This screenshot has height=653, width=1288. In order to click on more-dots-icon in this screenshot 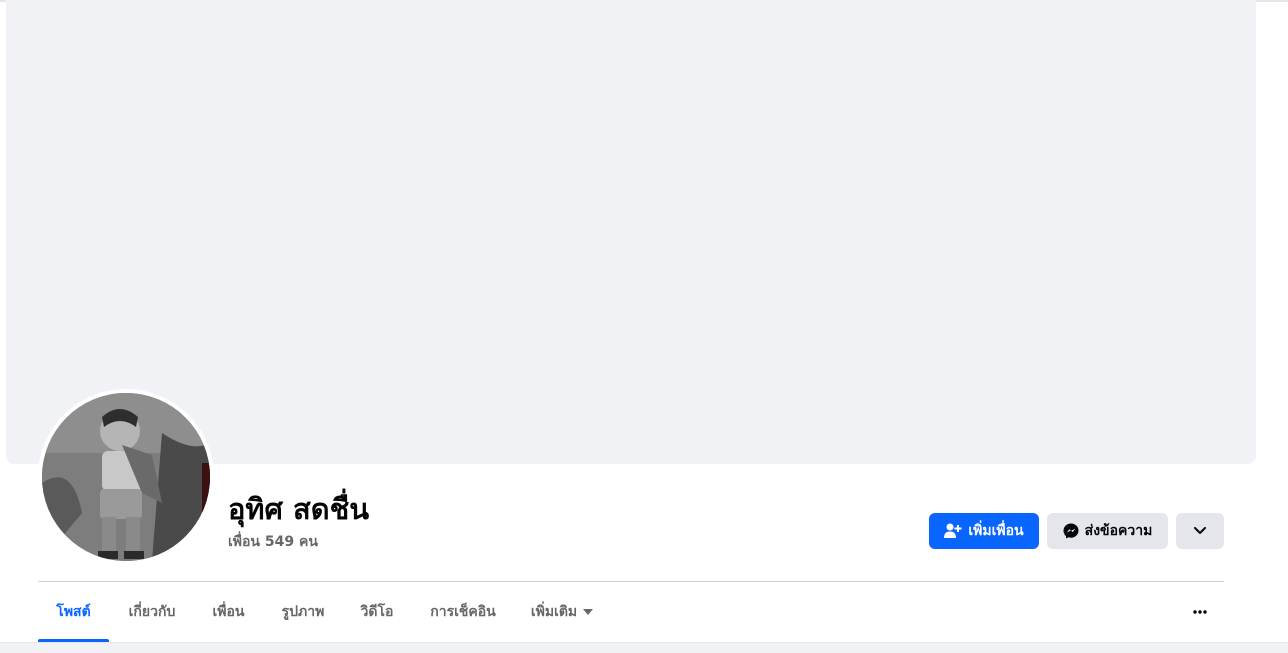, I will do `click(1200, 612)`.